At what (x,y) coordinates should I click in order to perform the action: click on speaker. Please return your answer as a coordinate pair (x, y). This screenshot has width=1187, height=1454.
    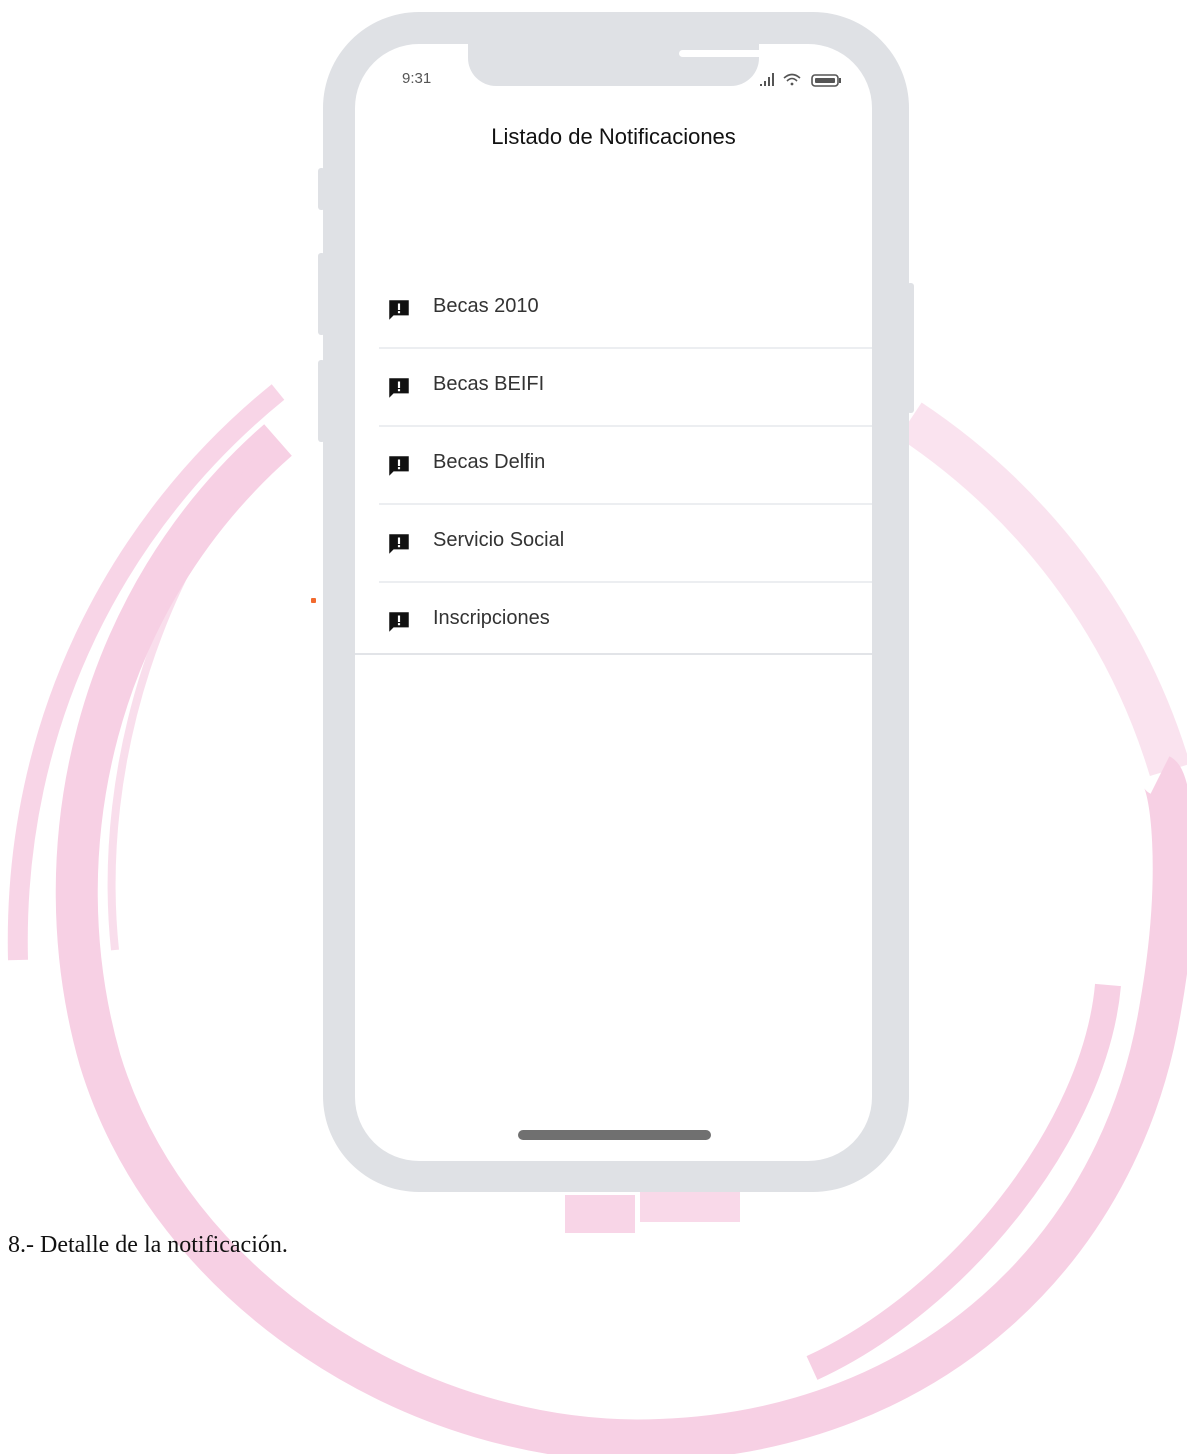
    Looking at the image, I should click on (723, 53).